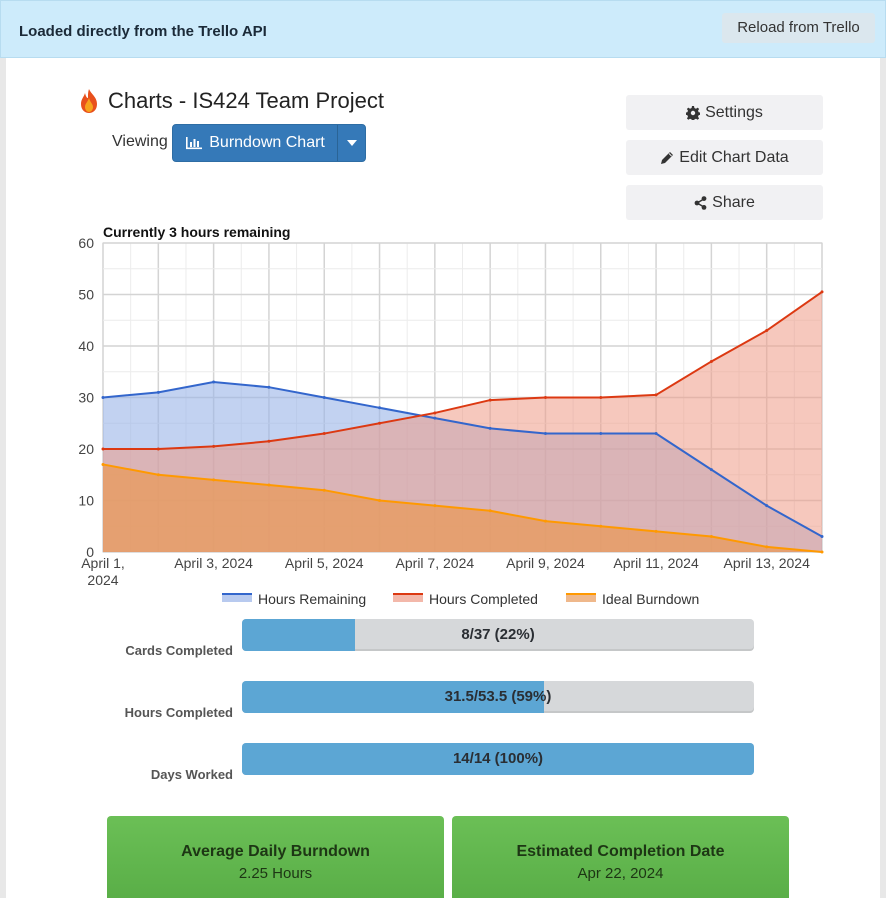  I want to click on settings-label: Settings, so click(734, 112).